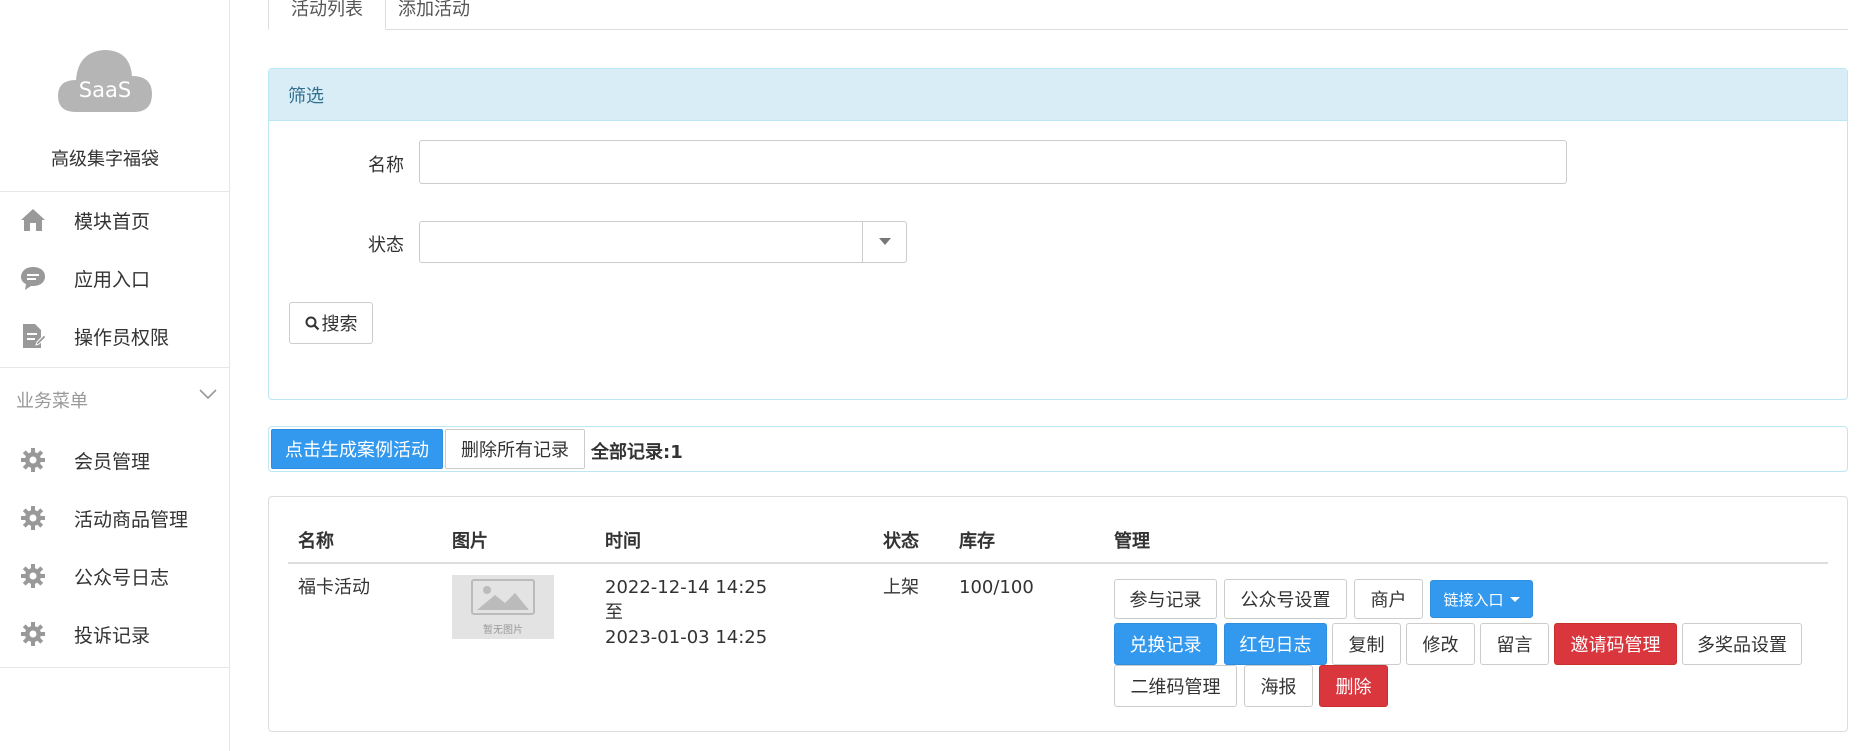  What do you see at coordinates (33, 336) in the screenshot?
I see `document-edit-icon` at bounding box center [33, 336].